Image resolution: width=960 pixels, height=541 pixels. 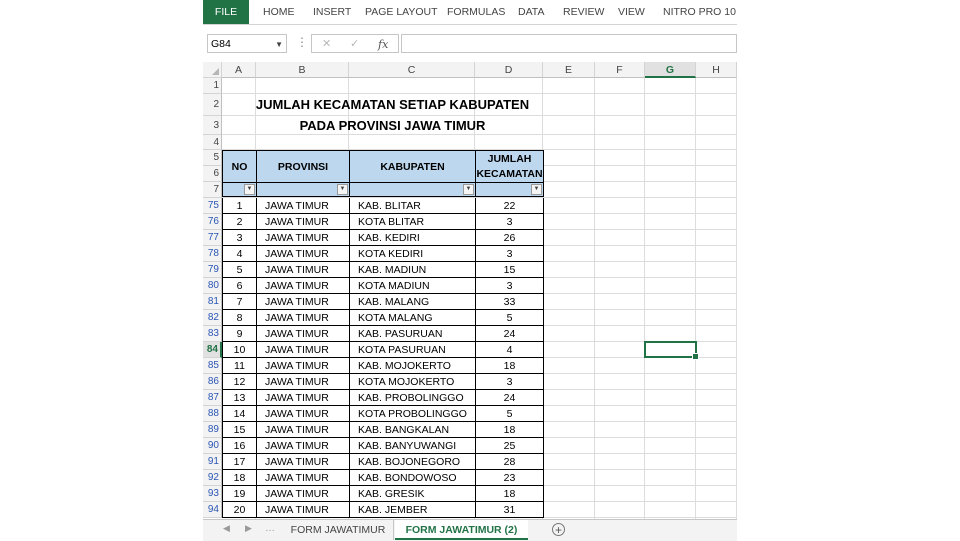 What do you see at coordinates (412, 510) in the screenshot?
I see `cell-kabupaten: KAB. JEMBER` at bounding box center [412, 510].